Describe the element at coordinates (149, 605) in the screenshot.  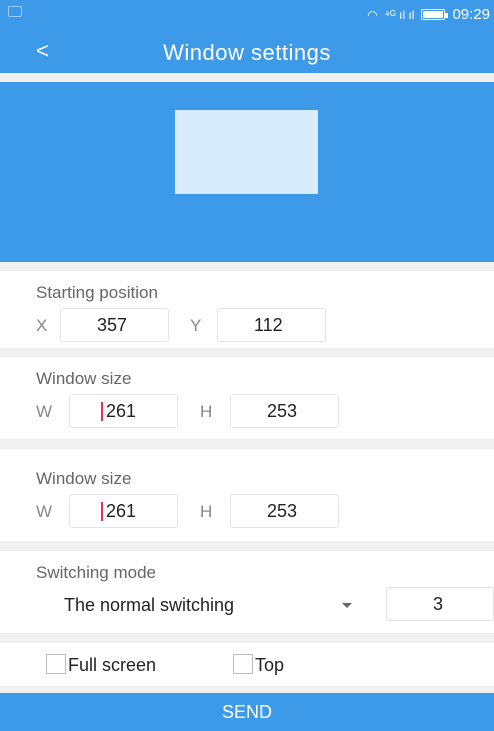
I see `switching-mode-select: The normal switching` at that location.